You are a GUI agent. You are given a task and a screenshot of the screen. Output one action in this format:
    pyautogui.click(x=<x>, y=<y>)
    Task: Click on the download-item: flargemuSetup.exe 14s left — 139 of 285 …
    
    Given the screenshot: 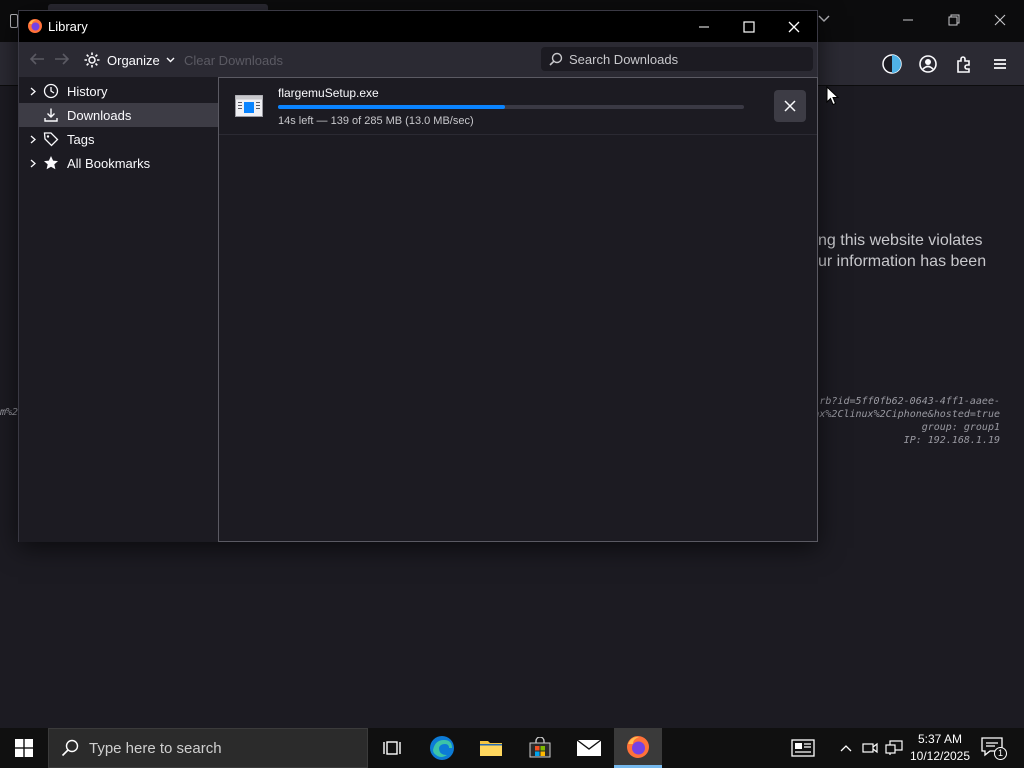 What is the action you would take?
    pyautogui.click(x=518, y=106)
    